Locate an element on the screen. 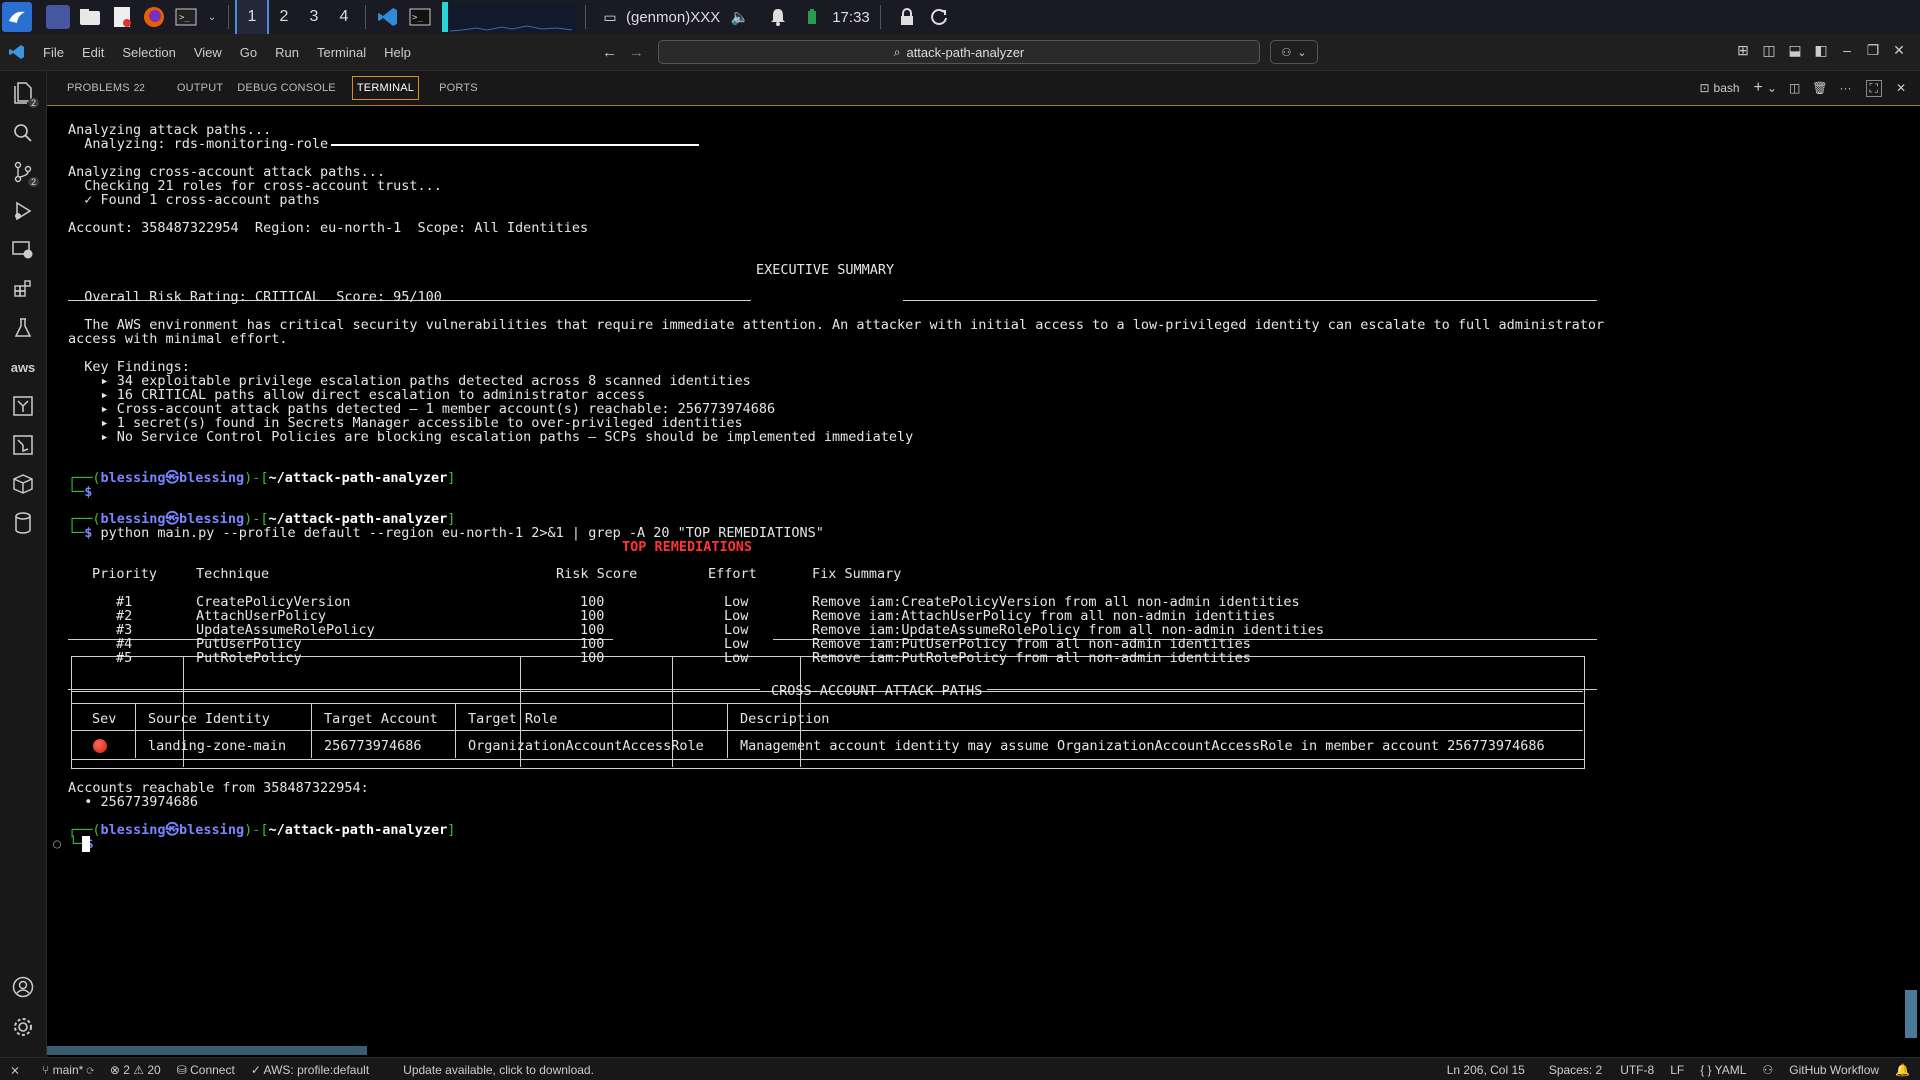 This screenshot has height=1080, width=1920. close-panel-icon: ✕ is located at coordinates (1901, 88).